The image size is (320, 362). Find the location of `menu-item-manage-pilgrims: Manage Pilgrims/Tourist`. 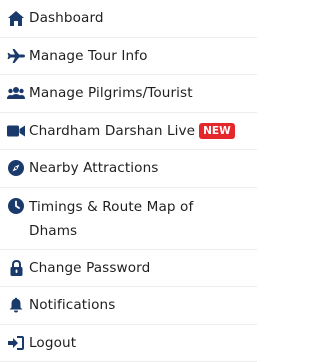

menu-item-manage-pilgrims: Manage Pilgrims/Tourist is located at coordinates (128, 94).